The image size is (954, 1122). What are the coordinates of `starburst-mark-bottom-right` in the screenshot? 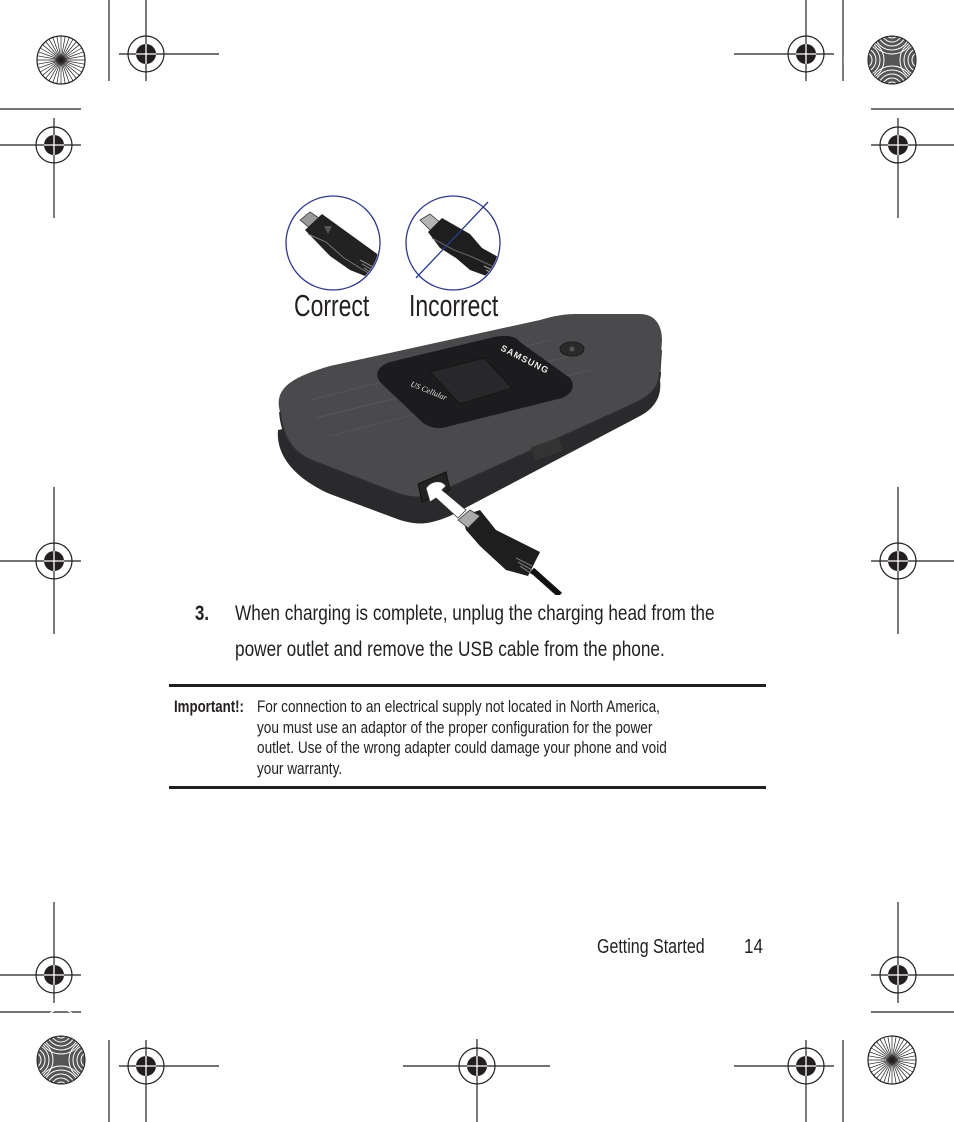 It's located at (892, 1060).